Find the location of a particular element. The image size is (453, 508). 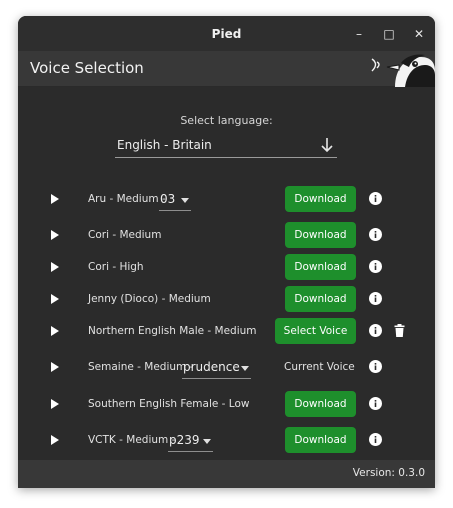

app-bar: Voice Selection is located at coordinates (226, 69).